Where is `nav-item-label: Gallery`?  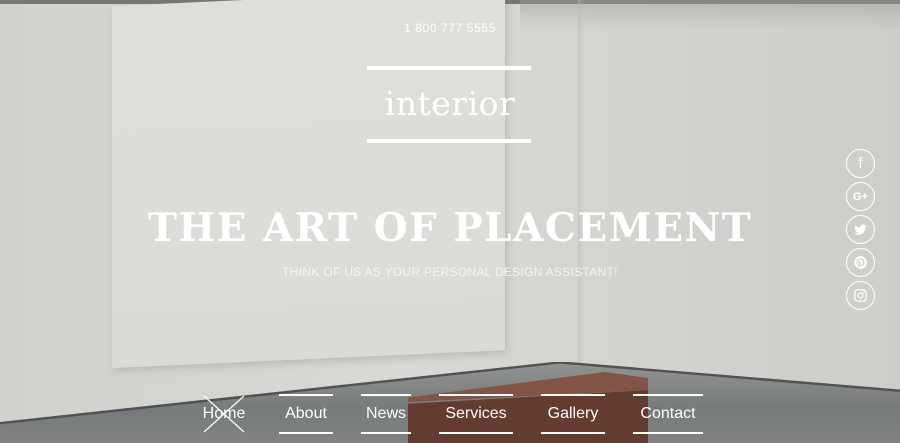 nav-item-label: Gallery is located at coordinates (573, 413).